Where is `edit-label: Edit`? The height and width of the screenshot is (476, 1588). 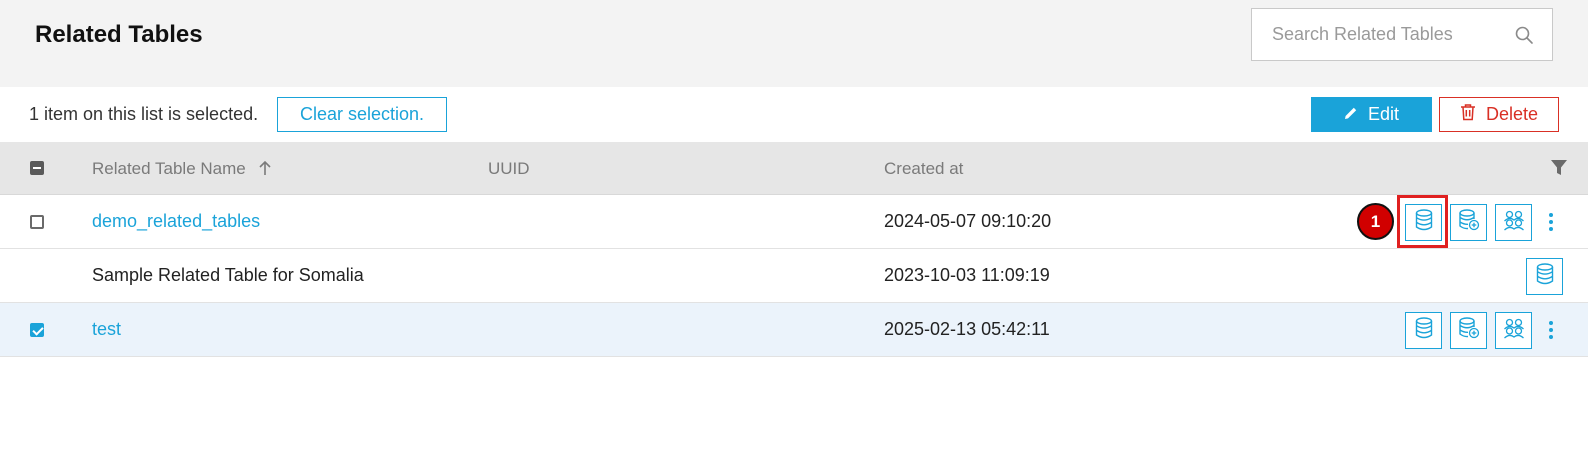 edit-label: Edit is located at coordinates (1383, 114).